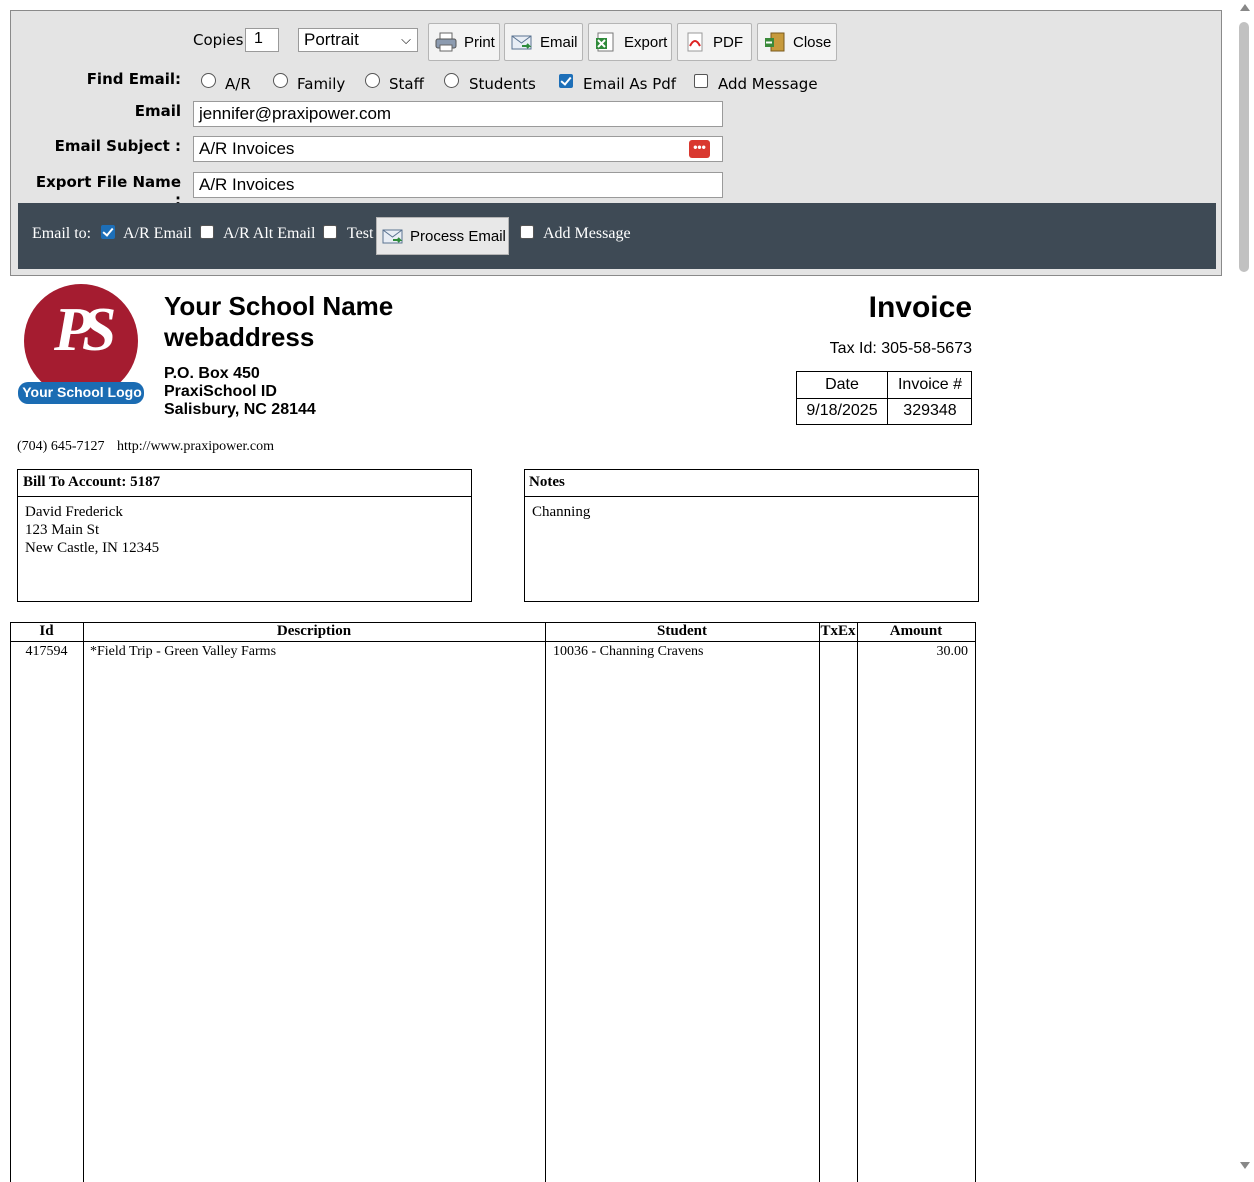 The height and width of the screenshot is (1182, 1254). What do you see at coordinates (838, 631) in the screenshot?
I see `col-txex: TxEx` at bounding box center [838, 631].